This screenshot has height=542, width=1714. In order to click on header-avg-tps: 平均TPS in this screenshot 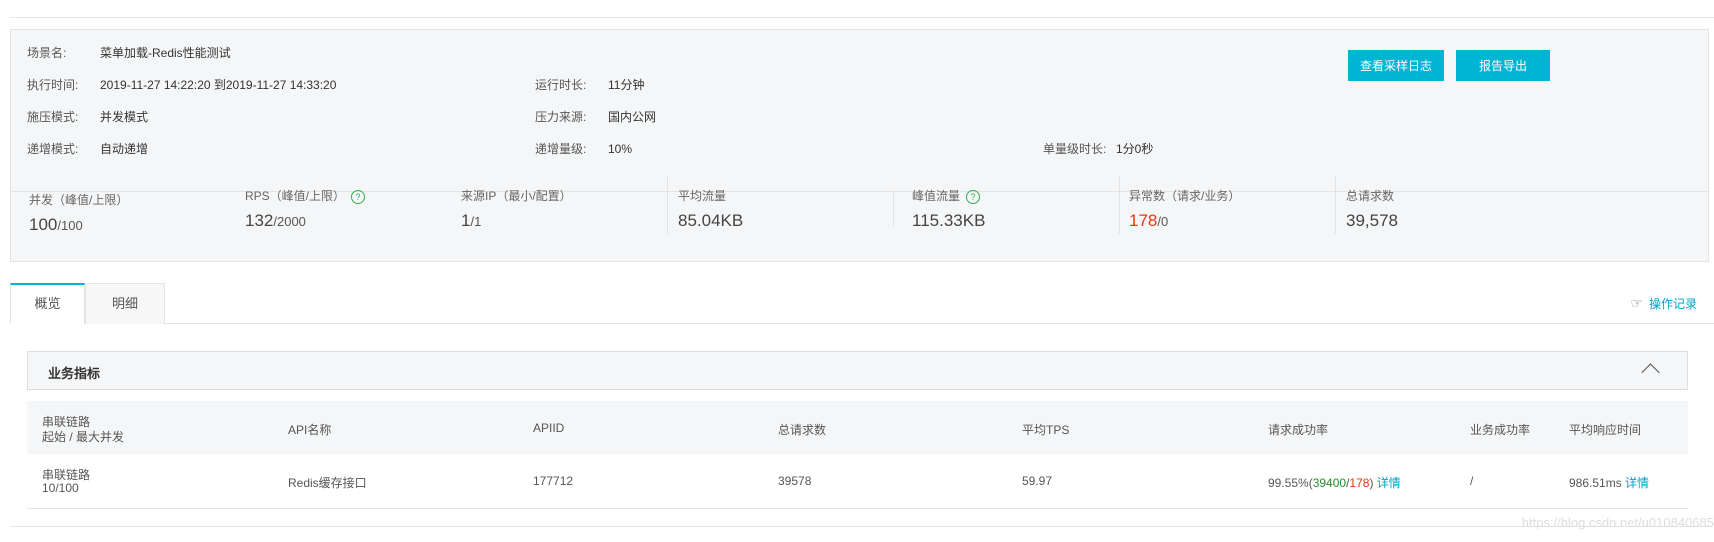, I will do `click(1046, 430)`.